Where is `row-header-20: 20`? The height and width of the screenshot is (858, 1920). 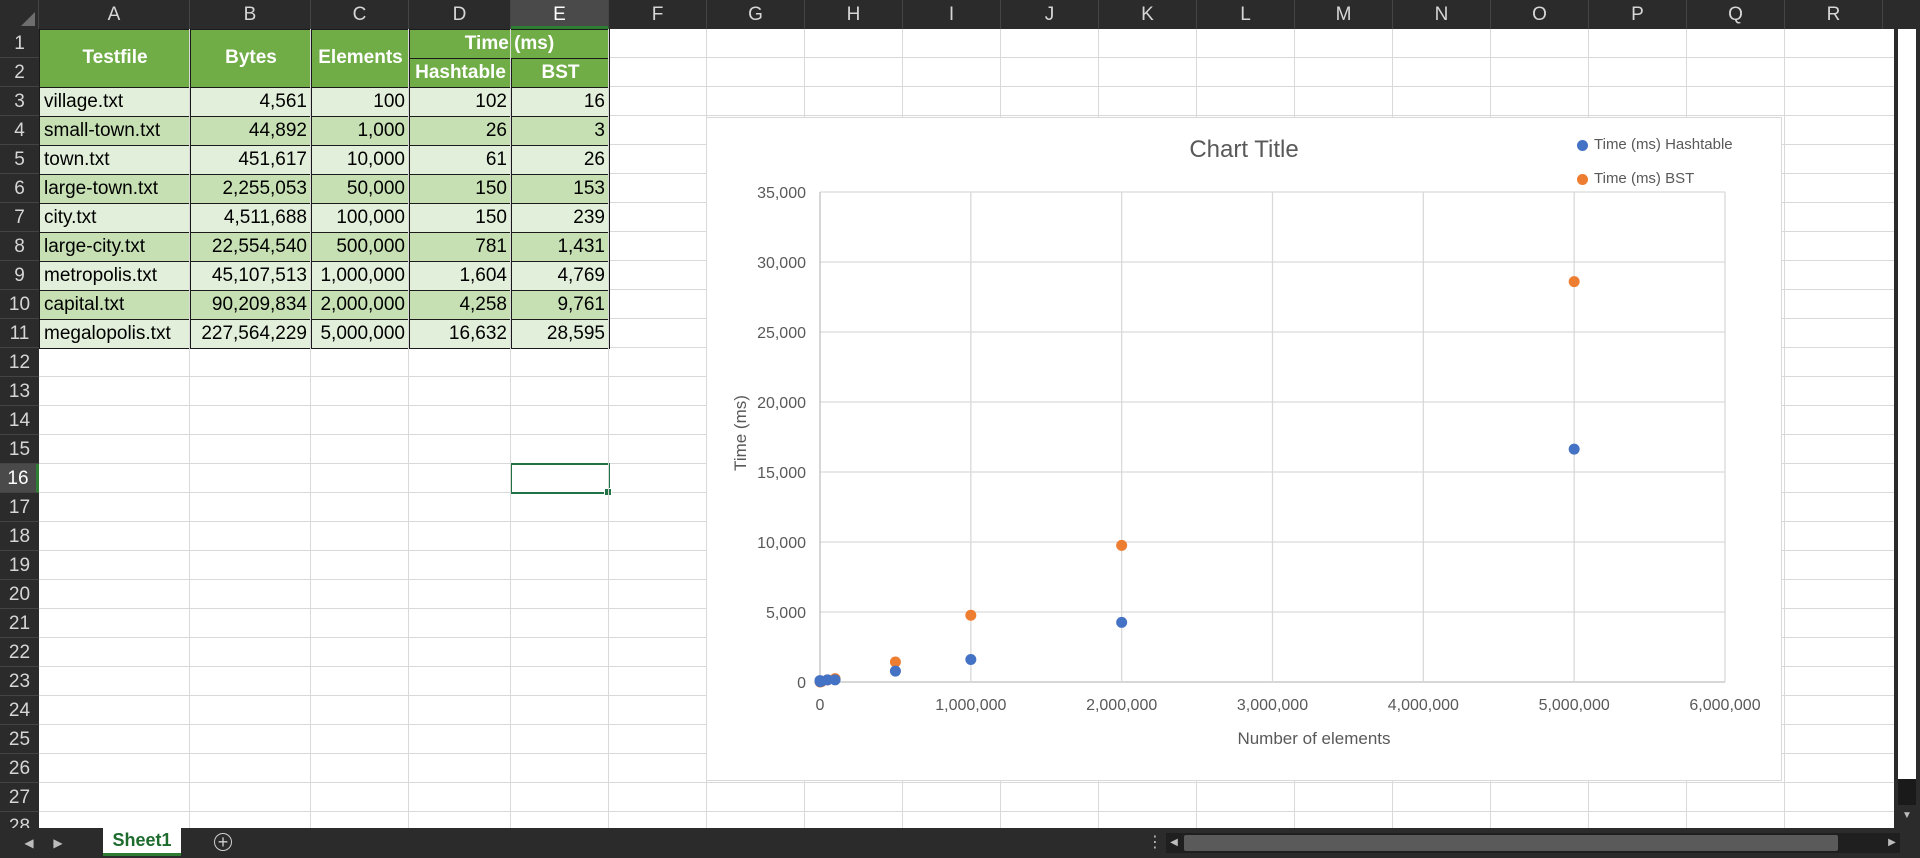 row-header-20: 20 is located at coordinates (19, 594).